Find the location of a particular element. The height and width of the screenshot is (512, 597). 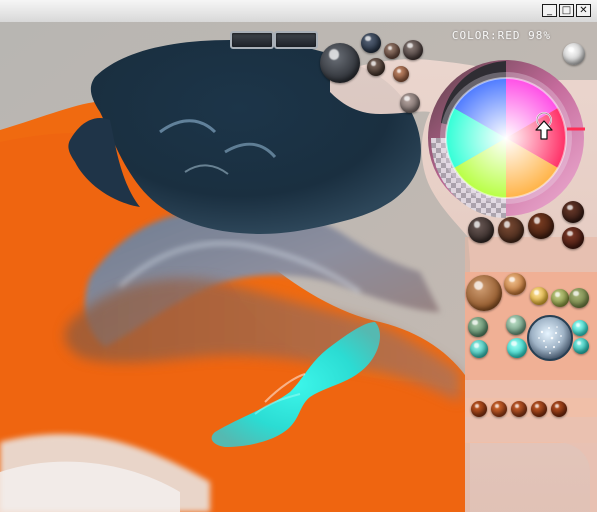

maximize-icon: □ is located at coordinates (566, 10).